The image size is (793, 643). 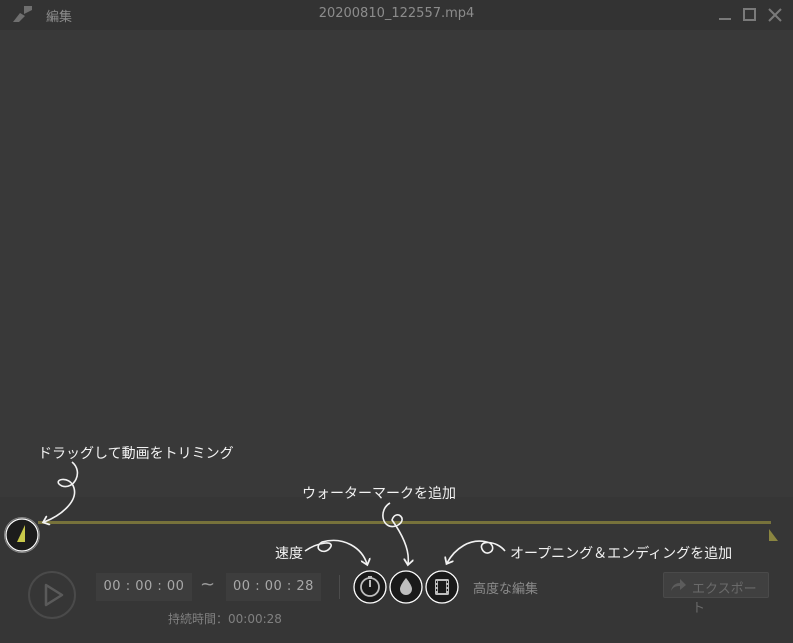 What do you see at coordinates (136, 454) in the screenshot?
I see `trim-tip: ドラッグして動画をトリミング` at bounding box center [136, 454].